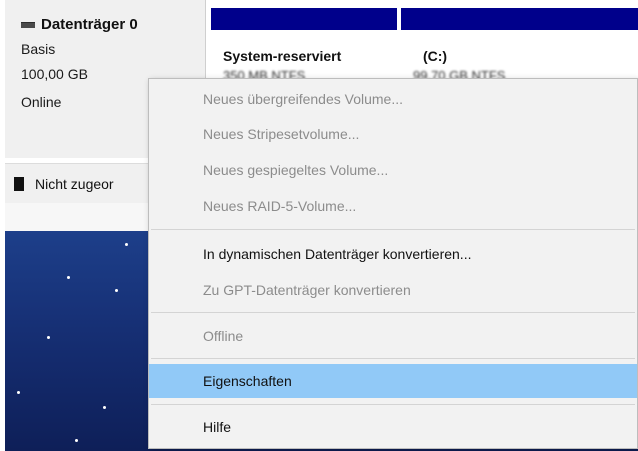 This screenshot has width=638, height=451. I want to click on menu-item-label: Zu GPT-Datenträger konvertieren, so click(307, 290).